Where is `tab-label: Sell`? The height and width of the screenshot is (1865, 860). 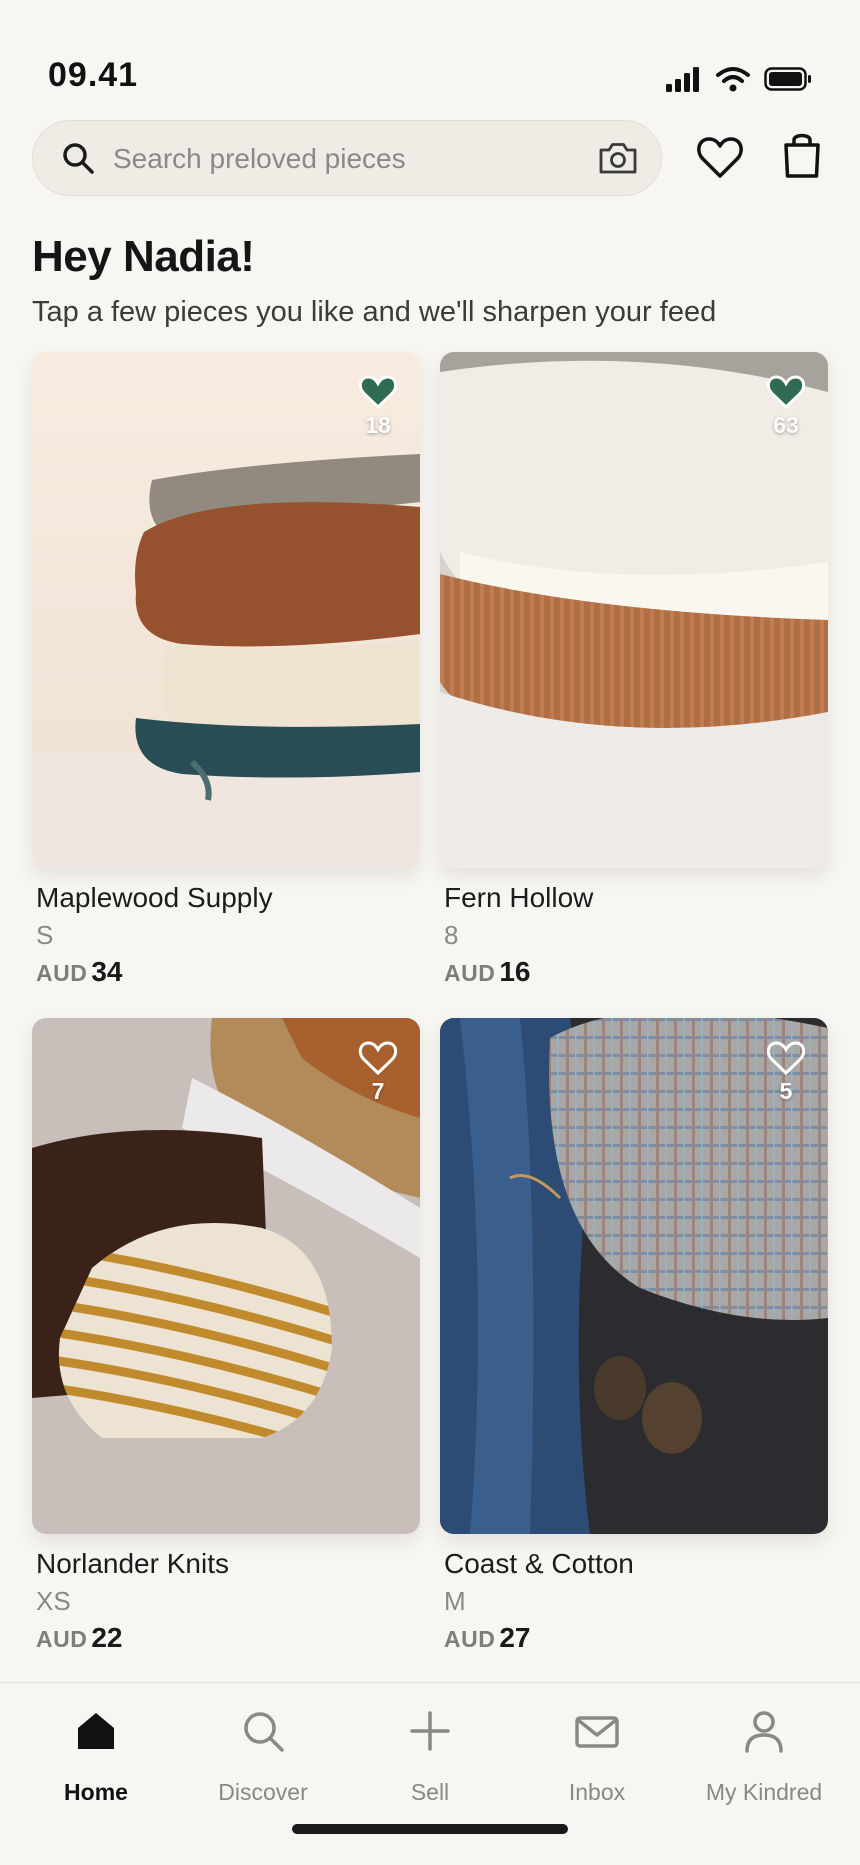 tab-label: Sell is located at coordinates (430, 1792).